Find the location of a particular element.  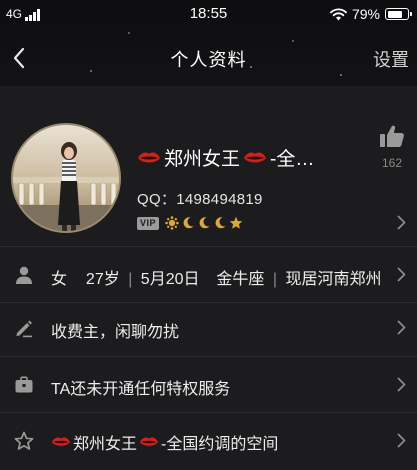

vip-badge: VIP is located at coordinates (148, 223).